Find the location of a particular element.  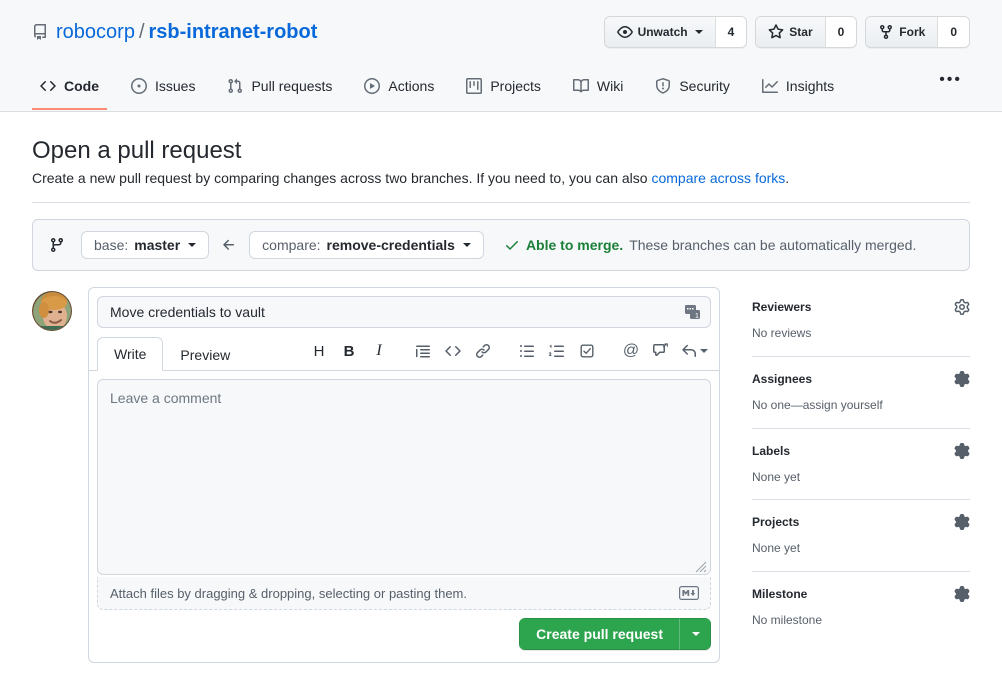

sidebar-labels-body: None yet is located at coordinates (776, 476).